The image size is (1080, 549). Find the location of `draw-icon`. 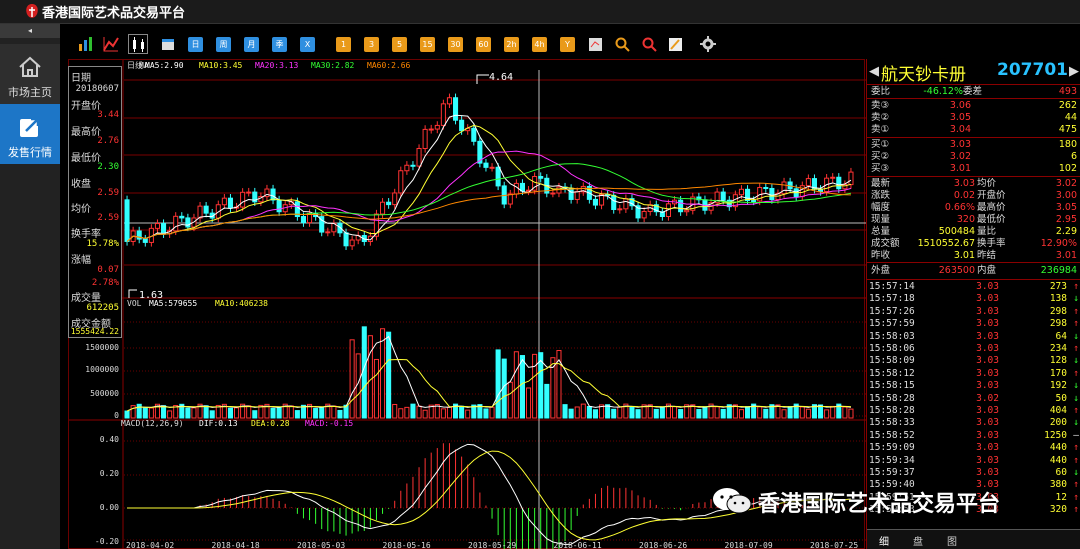

draw-icon is located at coordinates (675, 44).